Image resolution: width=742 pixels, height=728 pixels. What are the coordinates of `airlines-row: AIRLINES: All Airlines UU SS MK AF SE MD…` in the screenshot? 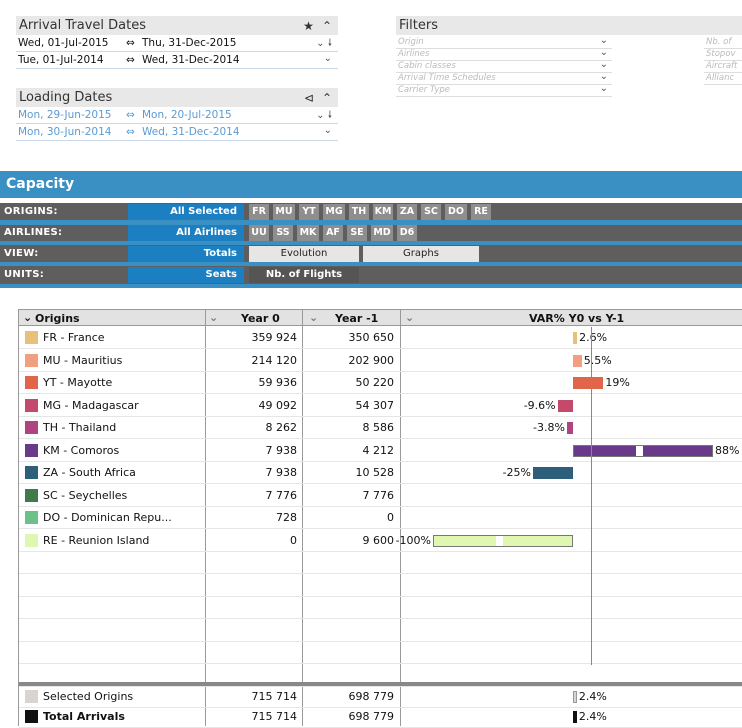 It's located at (371, 233).